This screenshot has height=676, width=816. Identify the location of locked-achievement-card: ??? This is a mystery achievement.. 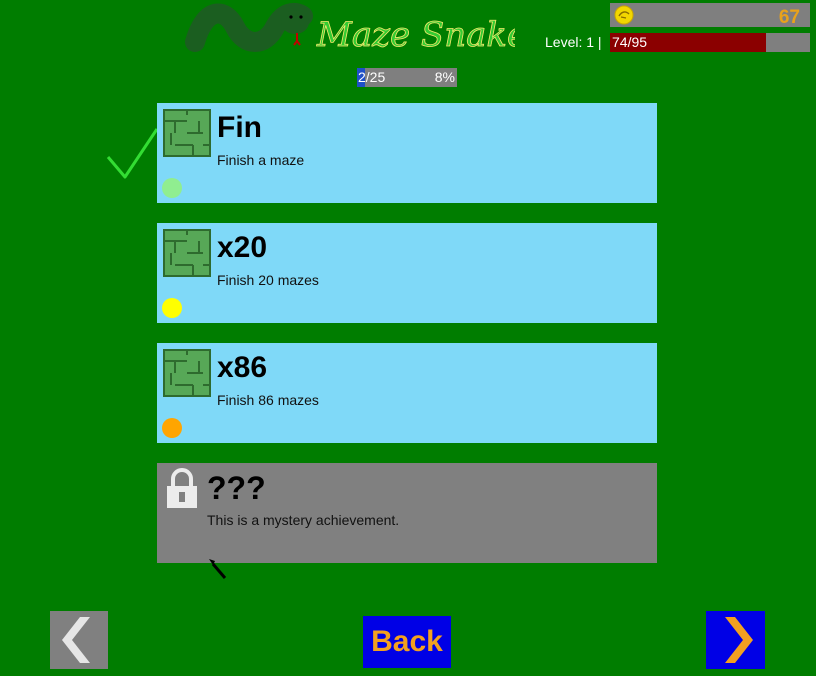
(407, 513).